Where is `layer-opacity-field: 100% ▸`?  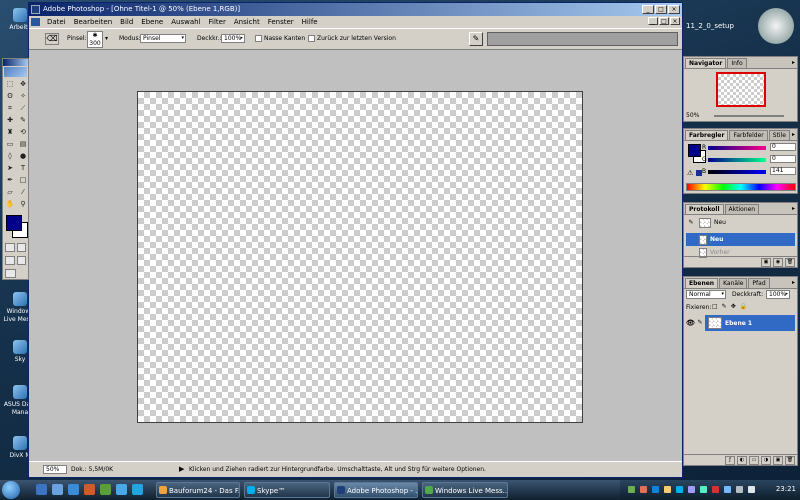 layer-opacity-field: 100% ▸ is located at coordinates (778, 294).